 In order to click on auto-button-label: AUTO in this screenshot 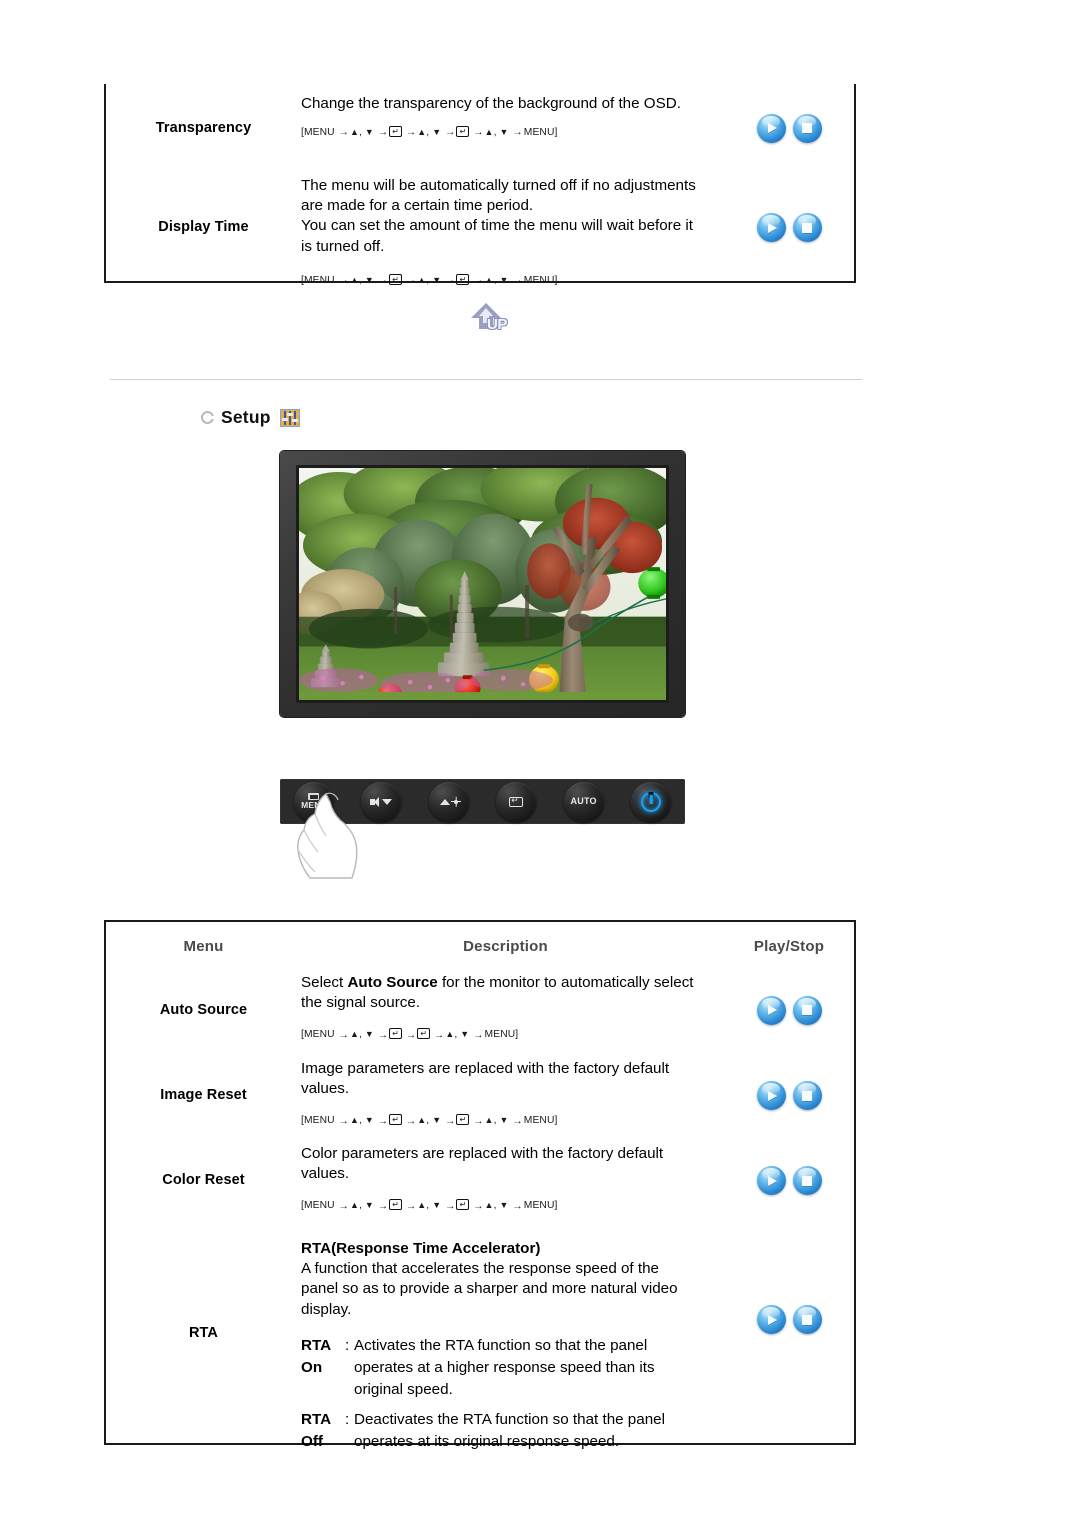, I will do `click(583, 801)`.